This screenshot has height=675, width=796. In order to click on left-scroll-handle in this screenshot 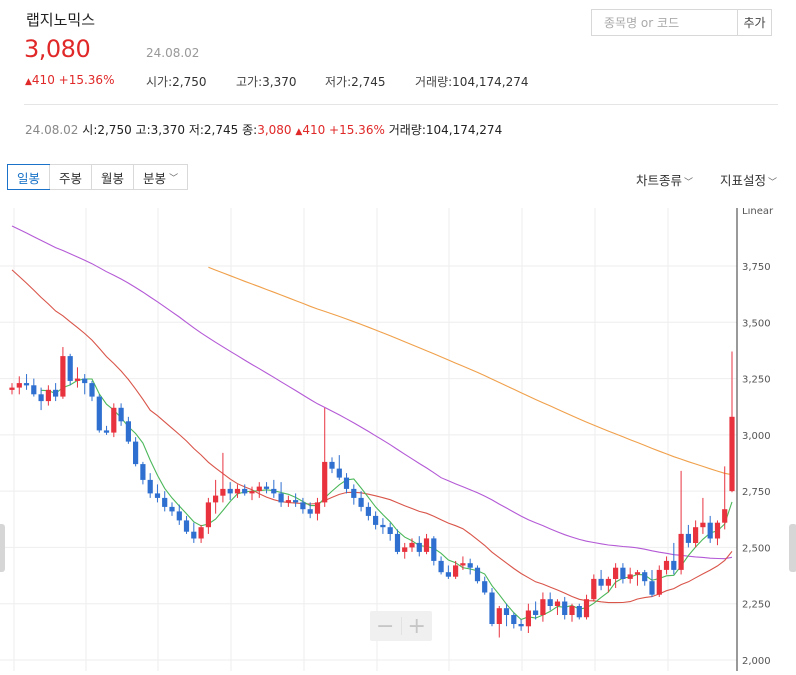, I will do `click(2, 548)`.